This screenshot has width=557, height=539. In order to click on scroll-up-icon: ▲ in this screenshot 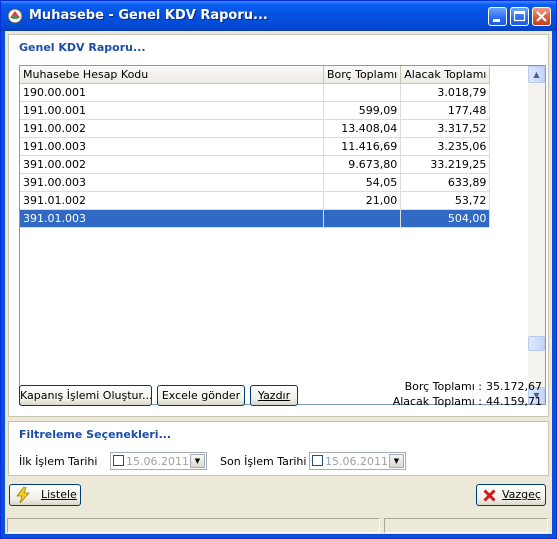, I will do `click(536, 74)`.